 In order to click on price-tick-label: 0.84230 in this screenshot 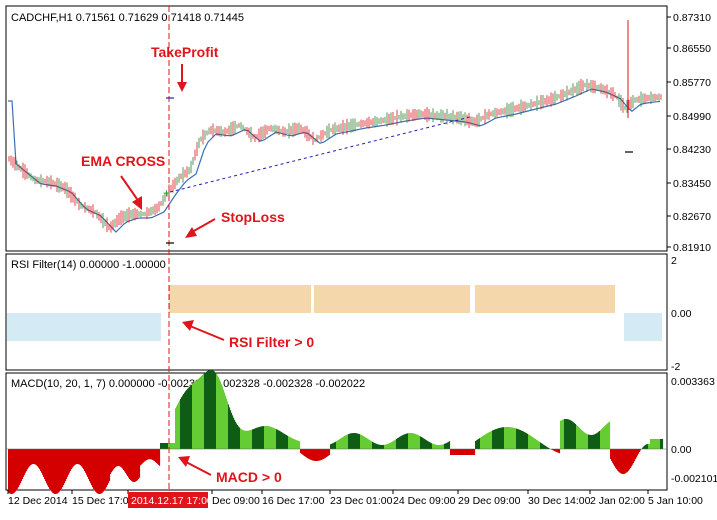, I will do `click(692, 150)`.